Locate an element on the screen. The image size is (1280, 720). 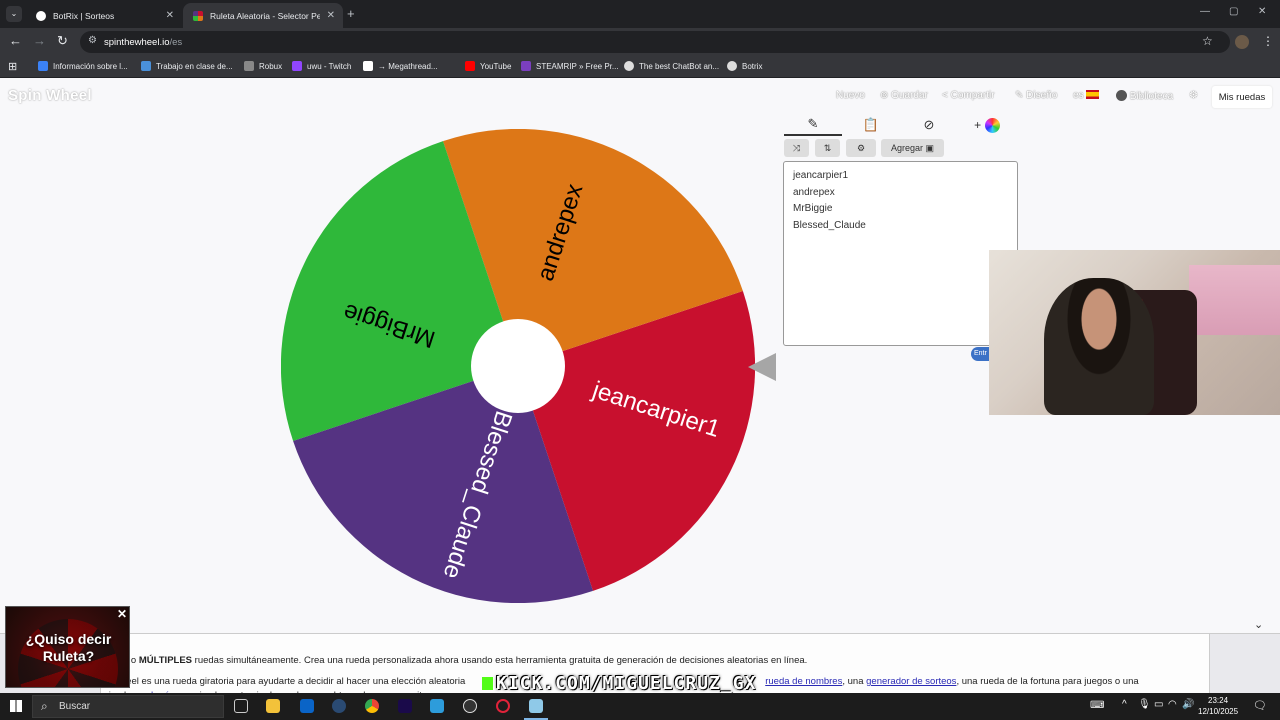
tab-add-color: + is located at coordinates (987, 125).